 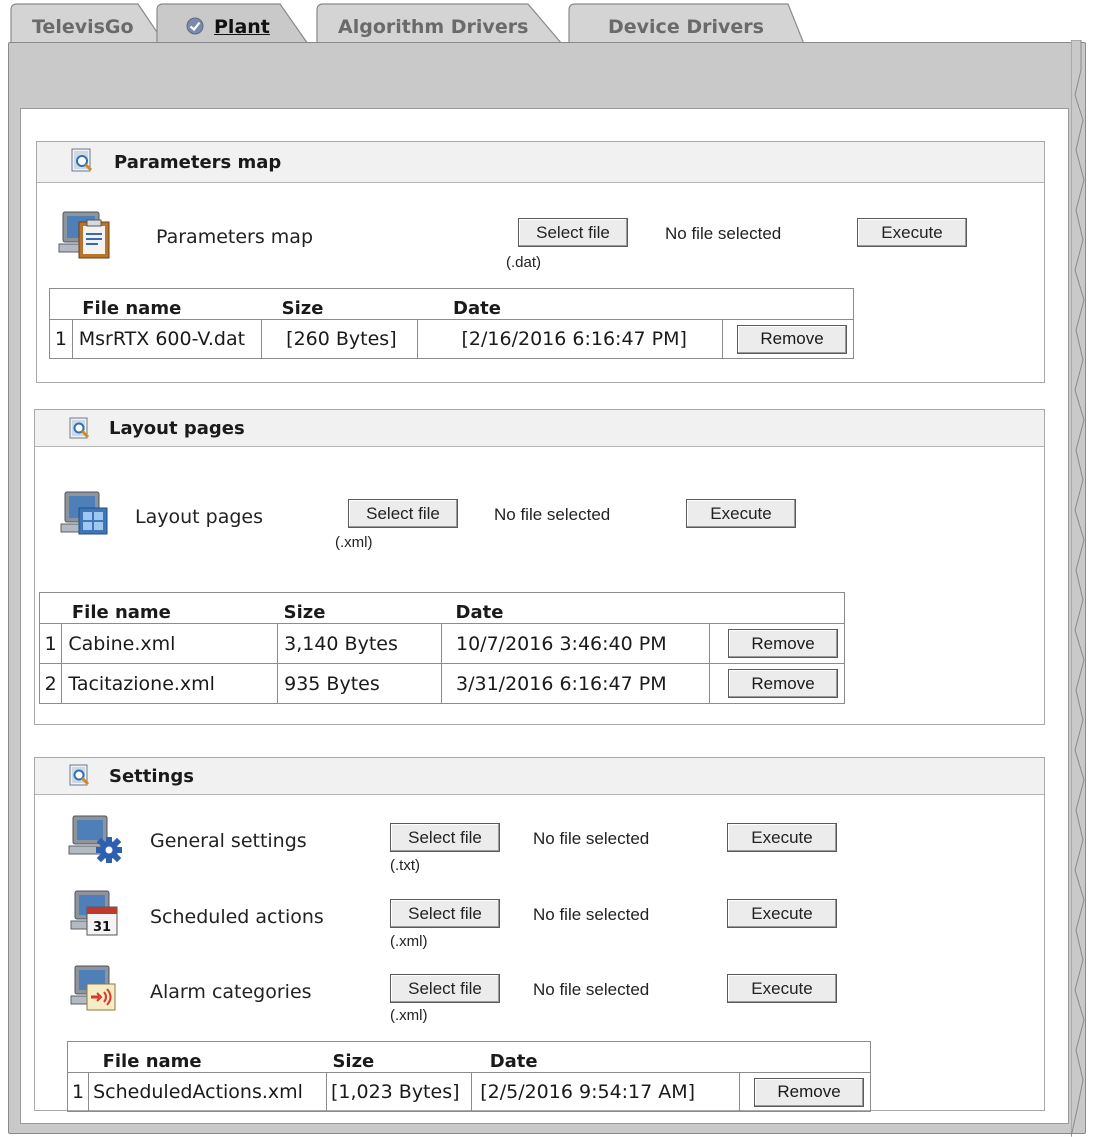 What do you see at coordinates (50, 683) in the screenshot?
I see `row-index: 2` at bounding box center [50, 683].